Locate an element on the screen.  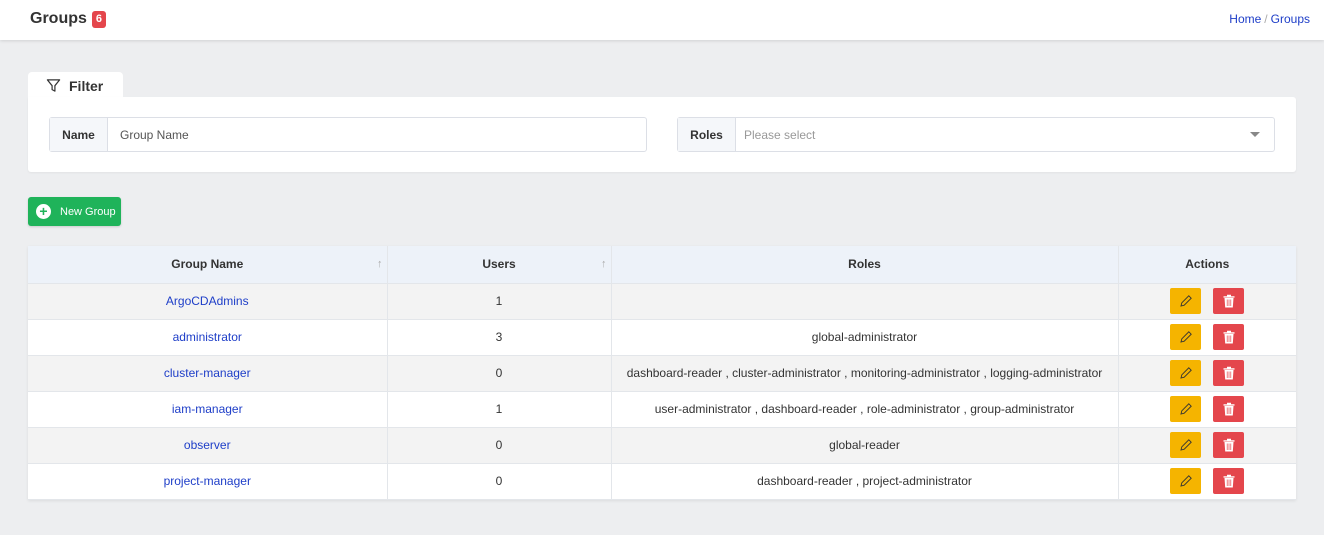
name-filter-label: Name is located at coordinates (79, 134).